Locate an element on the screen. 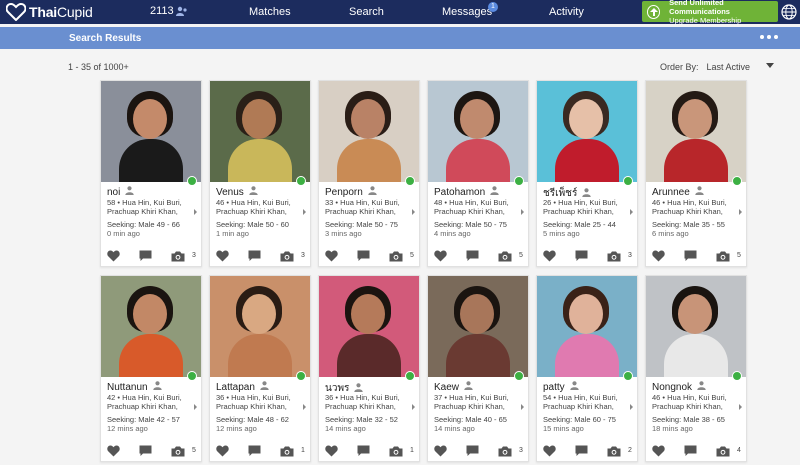 This screenshot has height=465, width=800. profile-name: Arunnee is located at coordinates (671, 192).